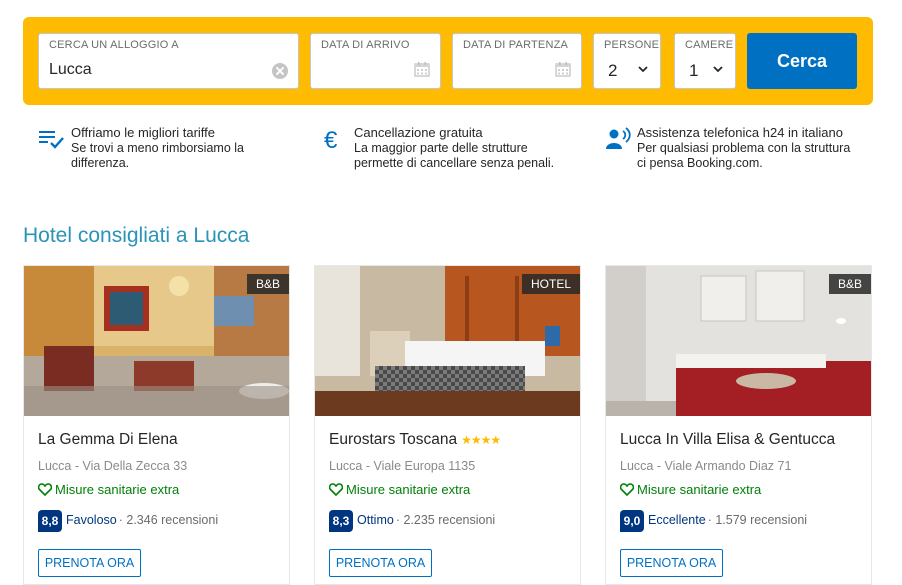  I want to click on hotel-name-text: Eurostars Toscana, so click(393, 439).